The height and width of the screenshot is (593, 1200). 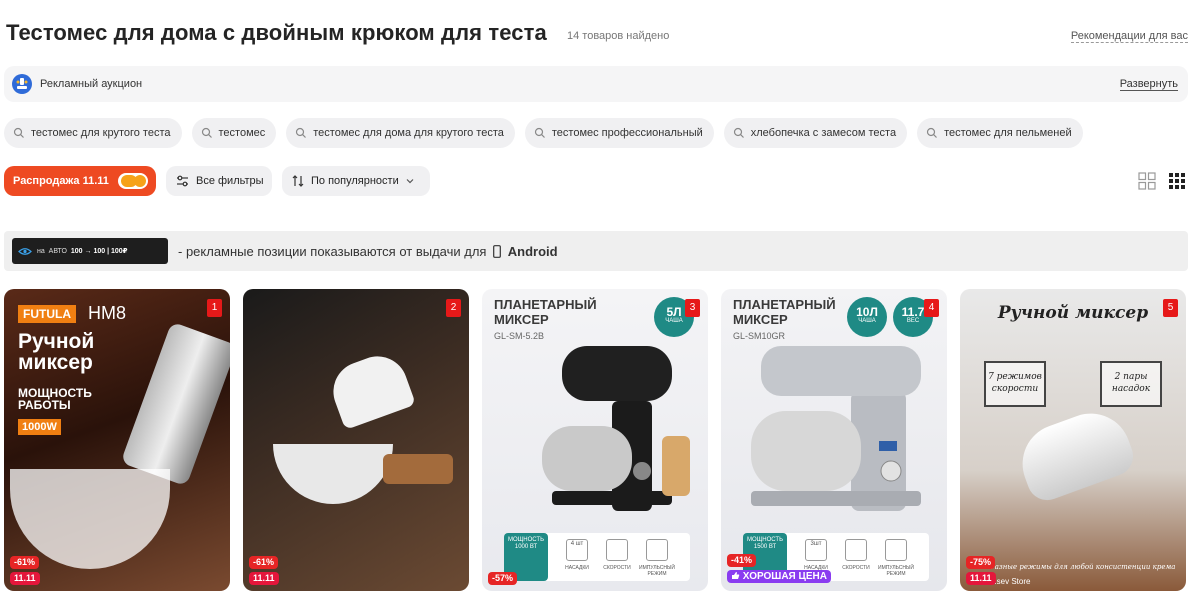 What do you see at coordinates (545, 312) in the screenshot?
I see `product-title: ПЛАНЕТАРНЫЙ МИКСЕР` at bounding box center [545, 312].